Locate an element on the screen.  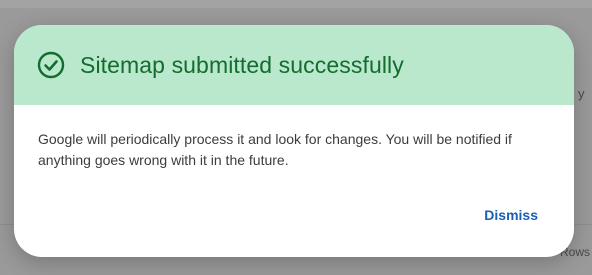
dismiss-button: Dismiss is located at coordinates (511, 215).